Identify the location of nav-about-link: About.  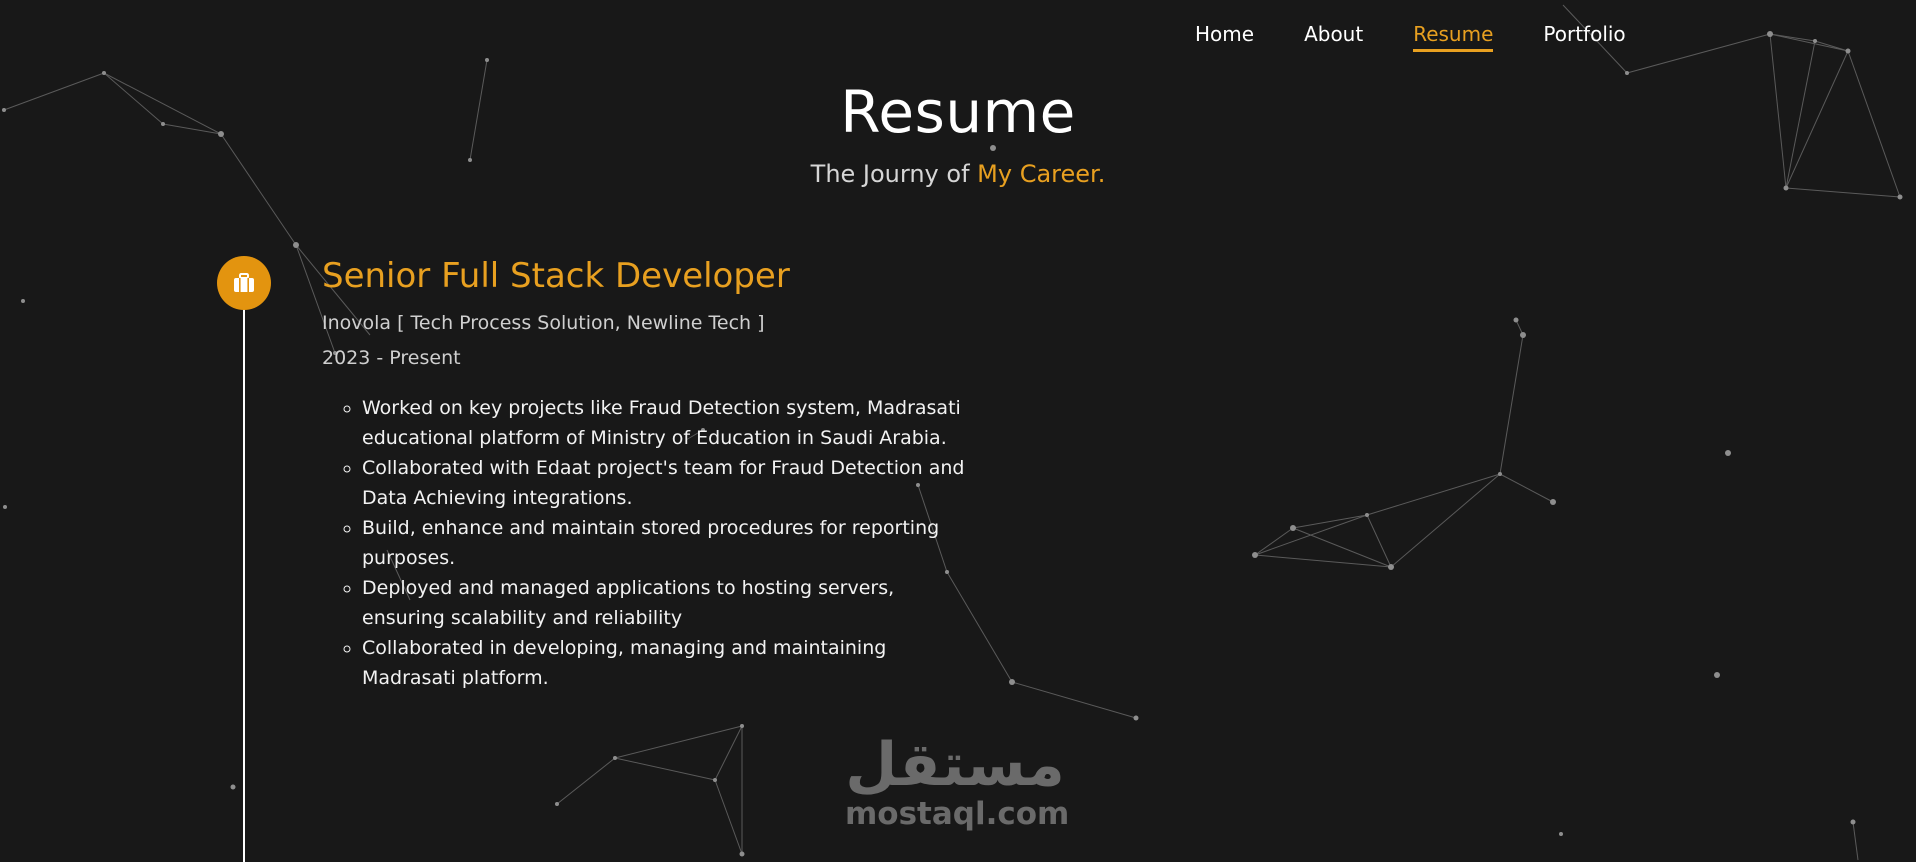
(1333, 37).